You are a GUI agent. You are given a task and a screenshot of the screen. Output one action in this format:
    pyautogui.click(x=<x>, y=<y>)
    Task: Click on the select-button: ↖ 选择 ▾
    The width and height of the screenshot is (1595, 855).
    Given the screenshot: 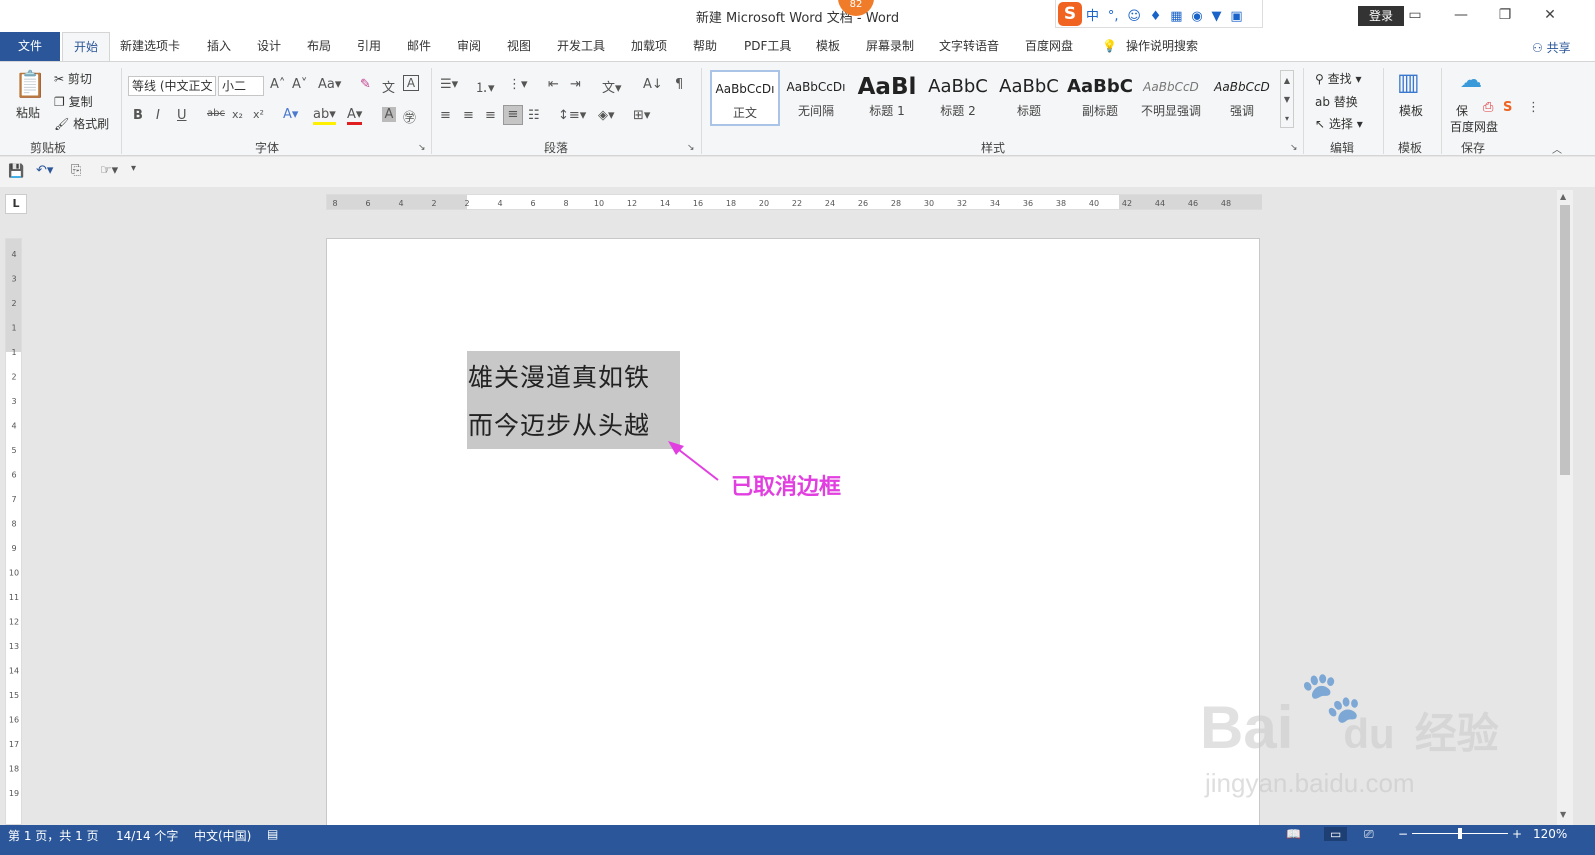 What is the action you would take?
    pyautogui.click(x=1339, y=123)
    